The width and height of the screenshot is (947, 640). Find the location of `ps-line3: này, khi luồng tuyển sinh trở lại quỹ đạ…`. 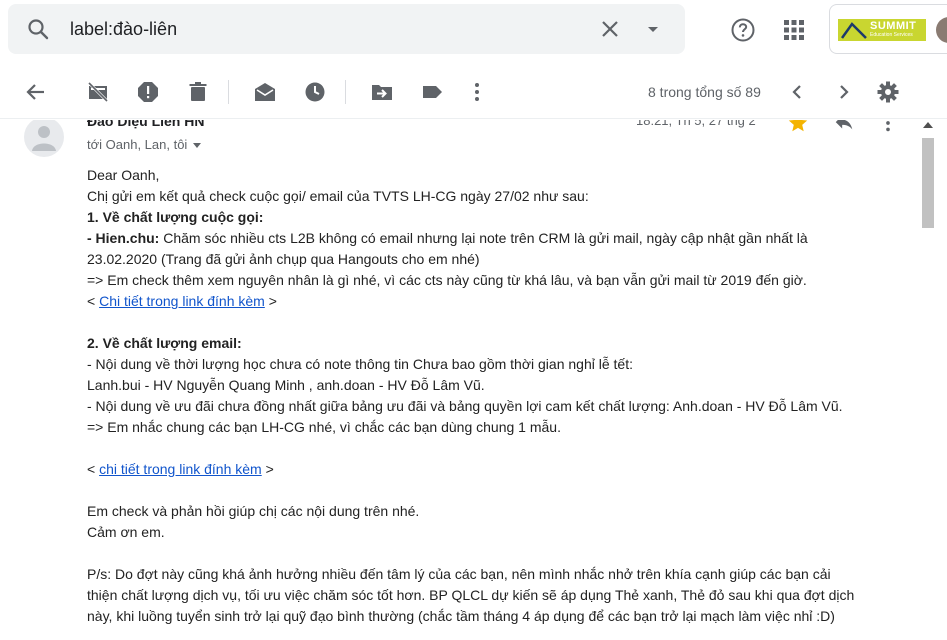

ps-line3: này, khi luồng tuyển sinh trở lại quỹ đạ… is located at coordinates (461, 616).